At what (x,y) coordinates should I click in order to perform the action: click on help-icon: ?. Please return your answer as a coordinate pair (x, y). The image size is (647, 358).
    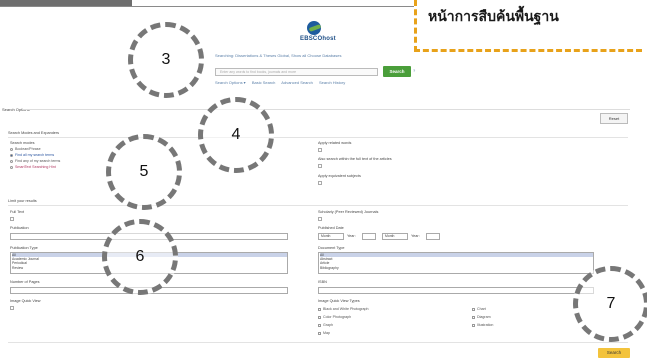
    Looking at the image, I should click on (414, 70).